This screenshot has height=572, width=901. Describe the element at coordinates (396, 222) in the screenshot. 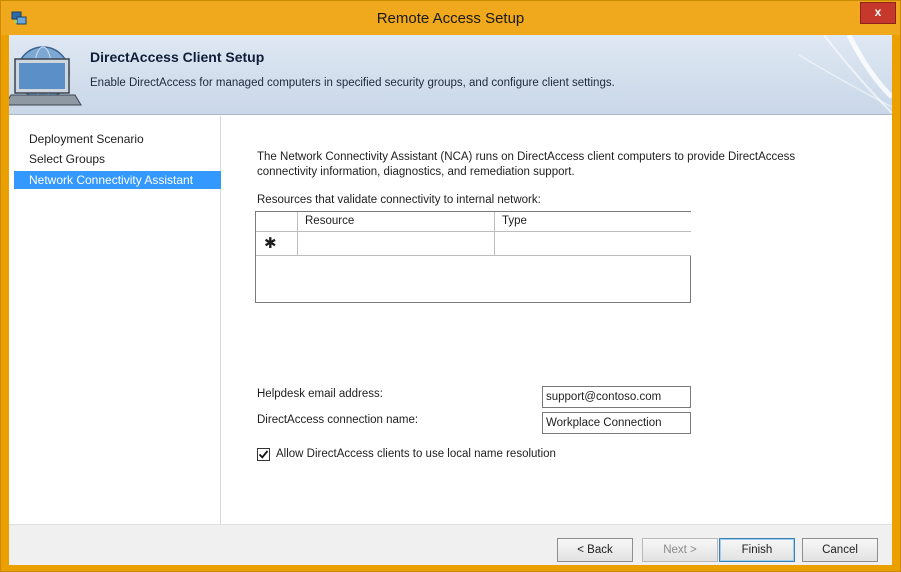

I see `column-header-resource: Resource` at that location.